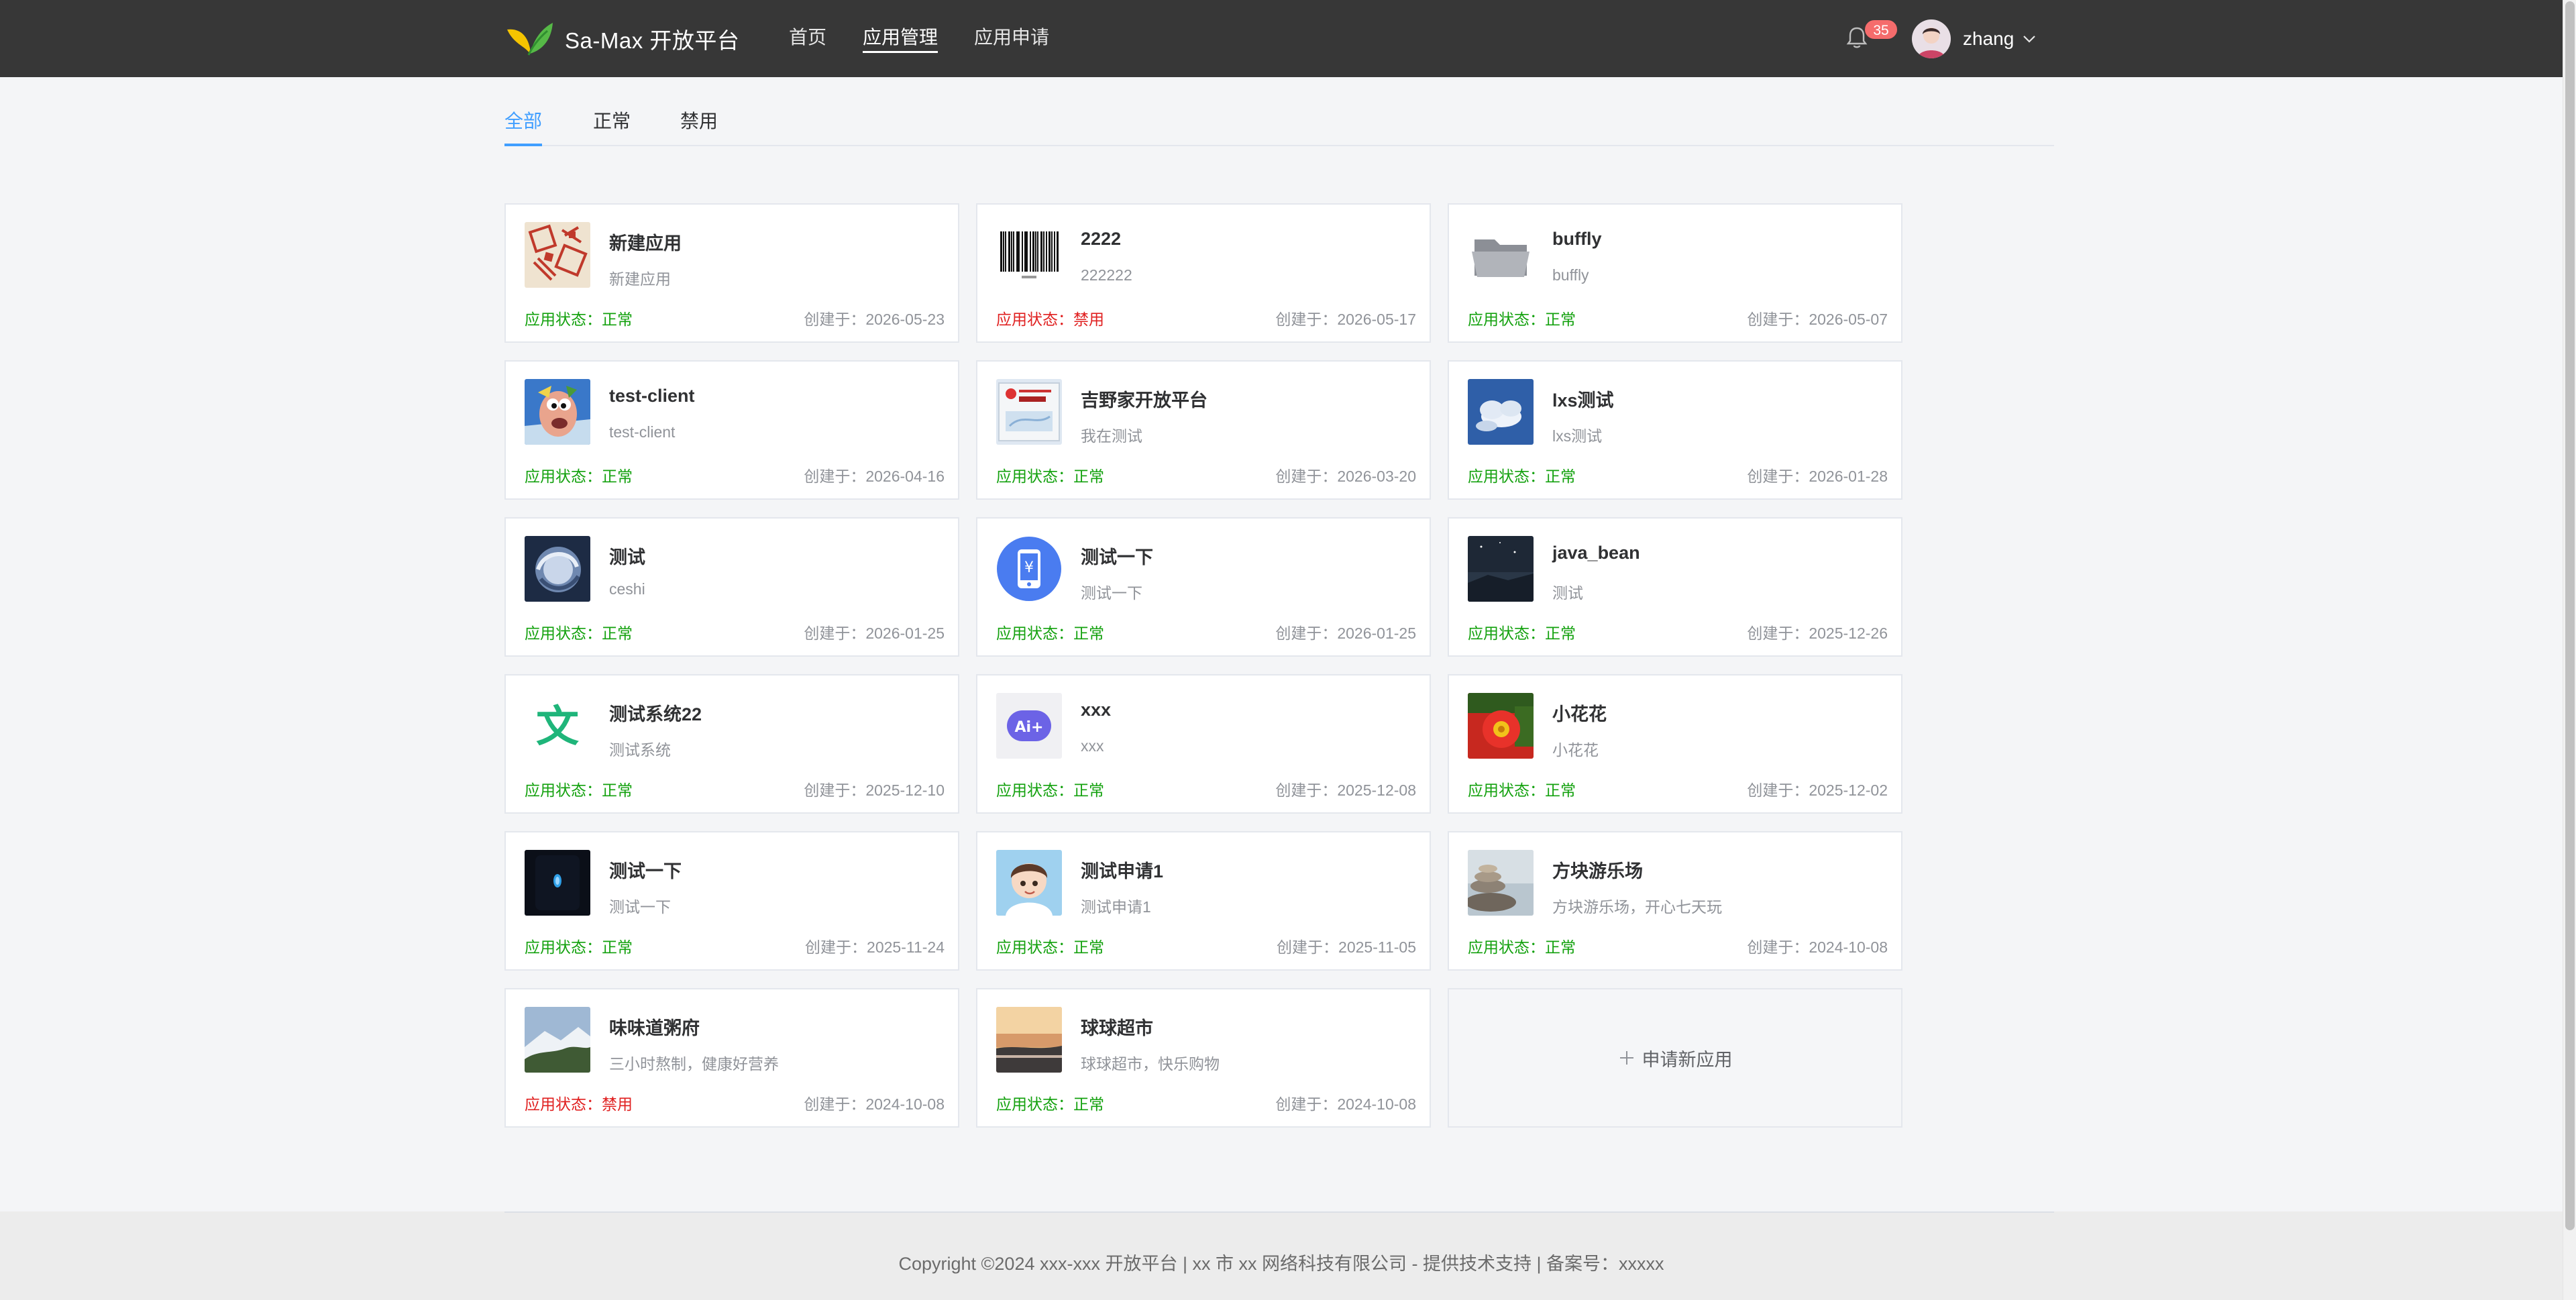 The image size is (2576, 1300). Describe the element at coordinates (579, 1103) in the screenshot. I see `app-status: 应用状态：禁用` at that location.